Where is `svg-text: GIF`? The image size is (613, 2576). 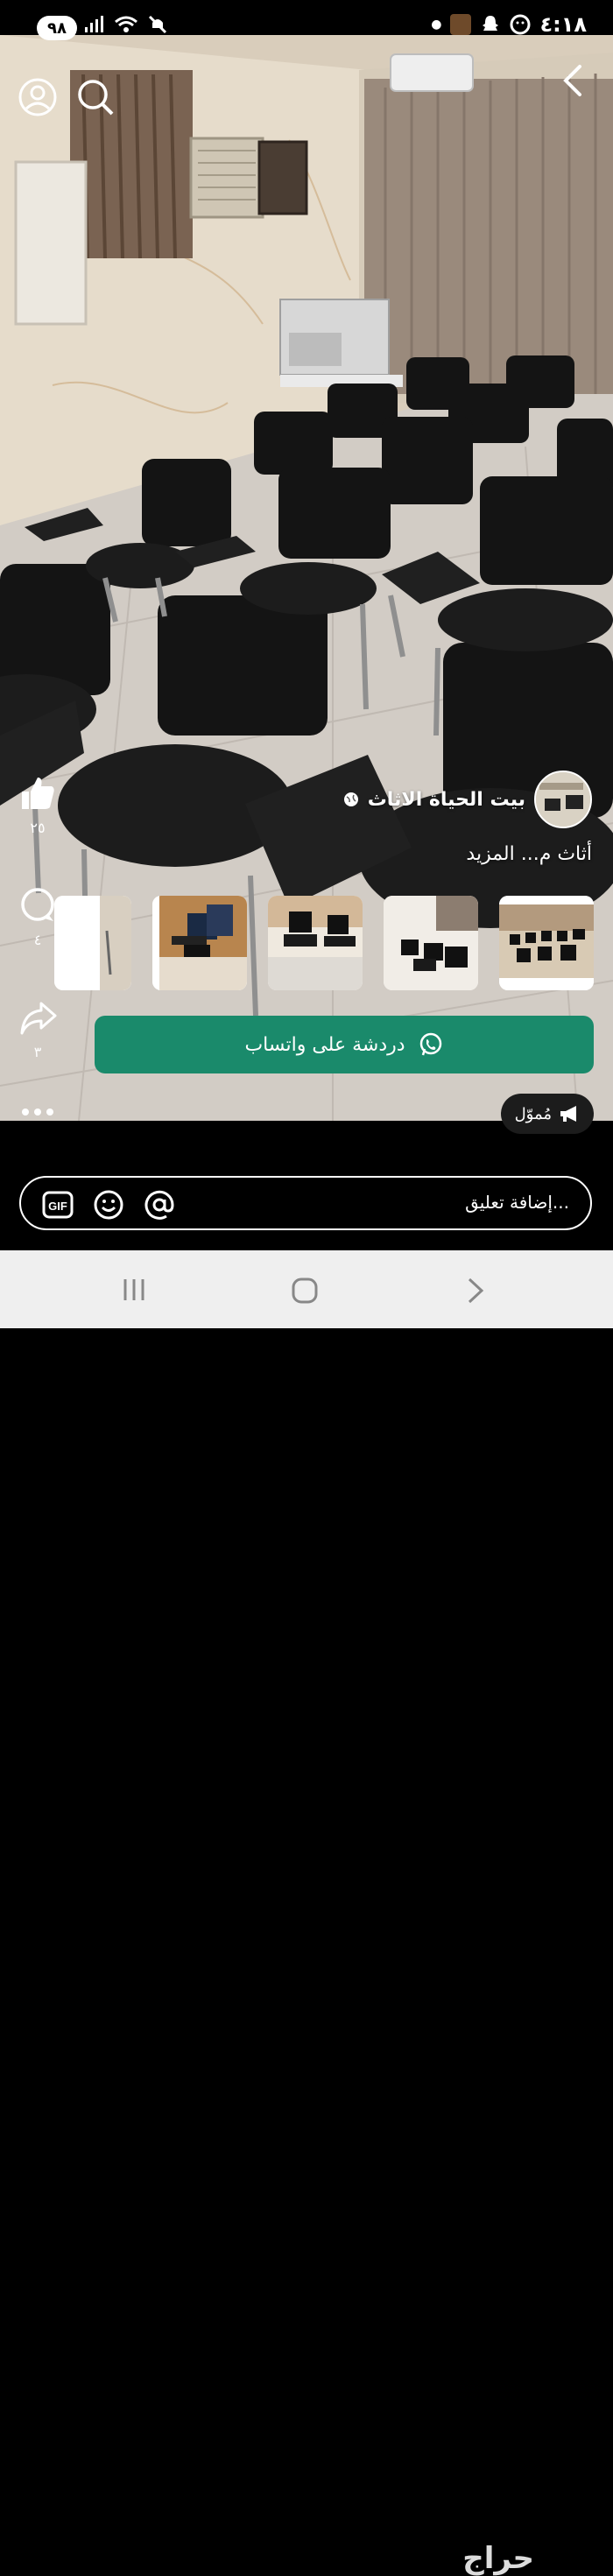 svg-text: GIF is located at coordinates (58, 1206).